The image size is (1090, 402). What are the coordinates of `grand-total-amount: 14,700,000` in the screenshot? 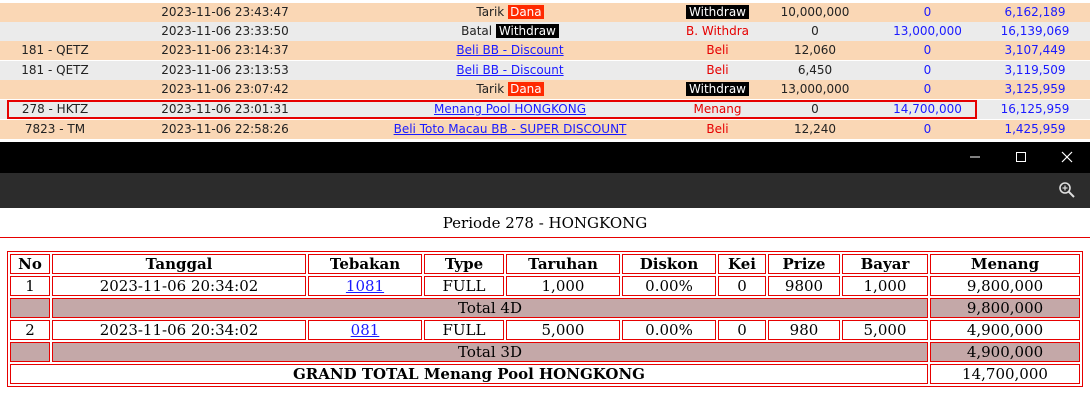 It's located at (1005, 374).